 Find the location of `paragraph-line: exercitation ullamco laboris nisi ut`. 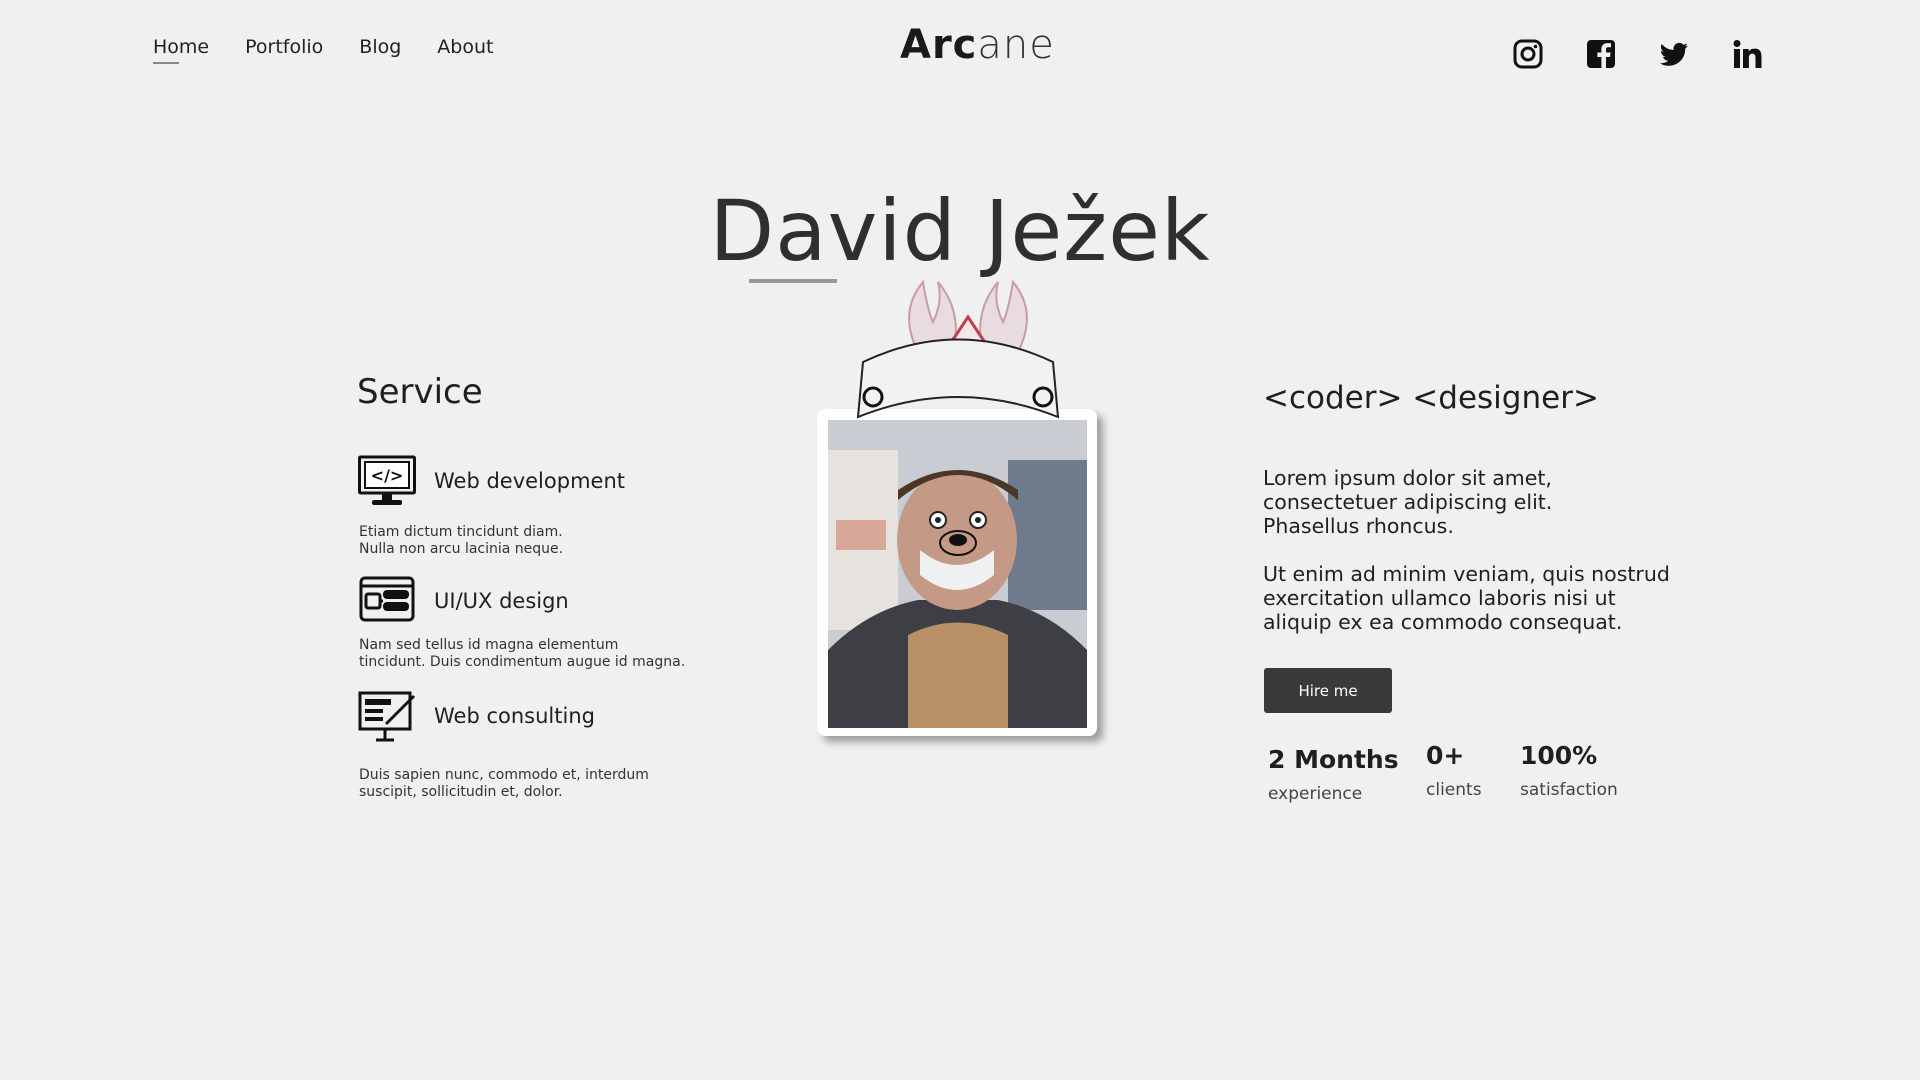

paragraph-line: exercitation ullamco laboris nisi ut is located at coordinates (1439, 598).